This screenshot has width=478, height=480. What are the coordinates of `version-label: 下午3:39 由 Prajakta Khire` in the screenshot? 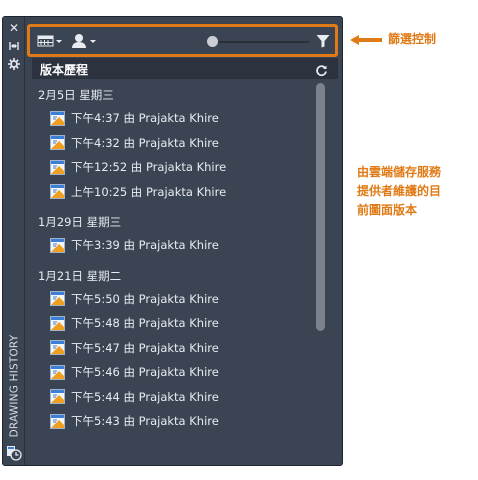 It's located at (145, 245).